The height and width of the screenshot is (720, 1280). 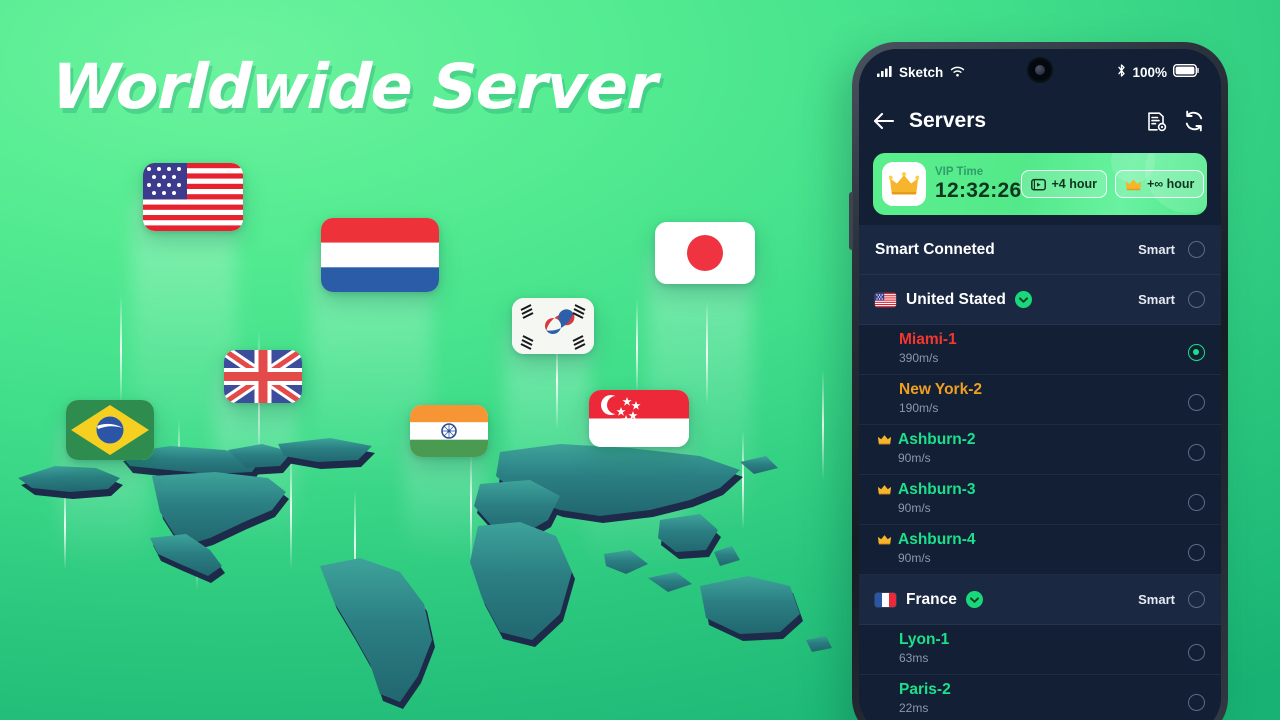 I want to click on list-row-country-france: France Smart, so click(x=1040, y=600).